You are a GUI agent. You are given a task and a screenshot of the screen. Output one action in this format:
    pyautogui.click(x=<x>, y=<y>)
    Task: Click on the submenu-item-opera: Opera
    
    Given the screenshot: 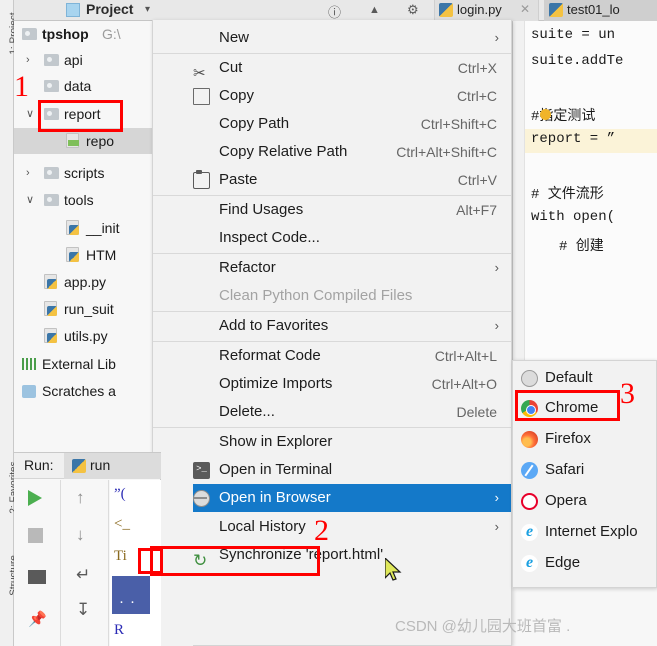 What is the action you would take?
    pyautogui.click(x=584, y=501)
    